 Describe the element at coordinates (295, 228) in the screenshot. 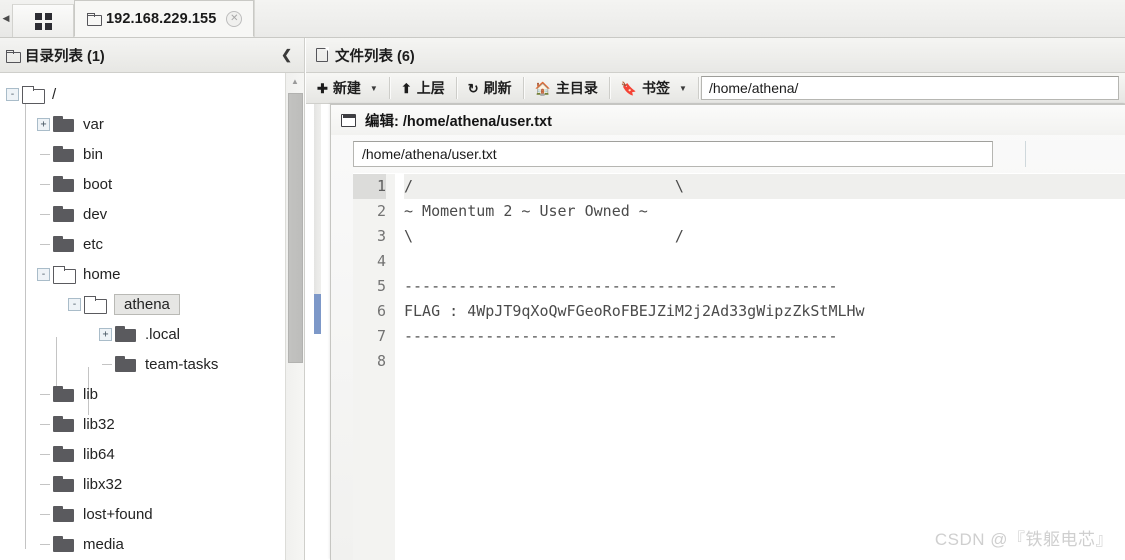

I see `scrollbar-thumb` at that location.